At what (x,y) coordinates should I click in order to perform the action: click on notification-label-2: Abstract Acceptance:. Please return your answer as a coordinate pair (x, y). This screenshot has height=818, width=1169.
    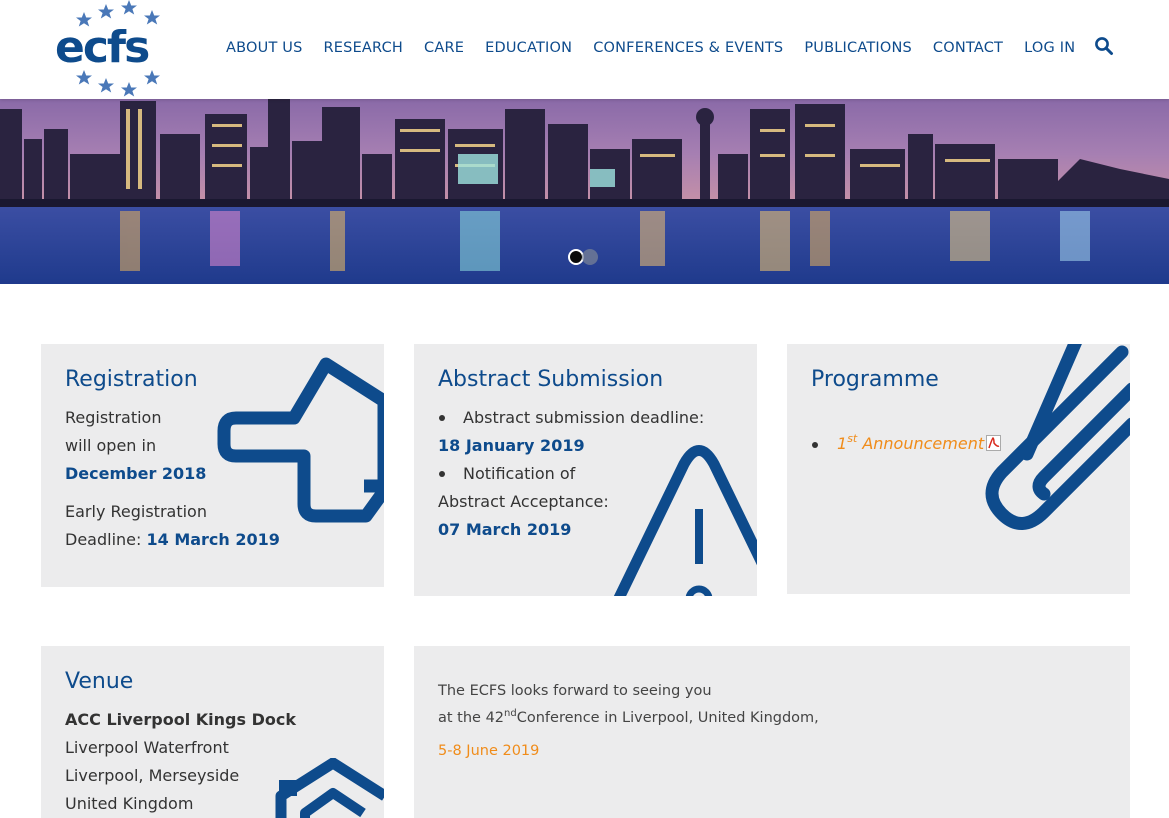
    Looking at the image, I should click on (523, 501).